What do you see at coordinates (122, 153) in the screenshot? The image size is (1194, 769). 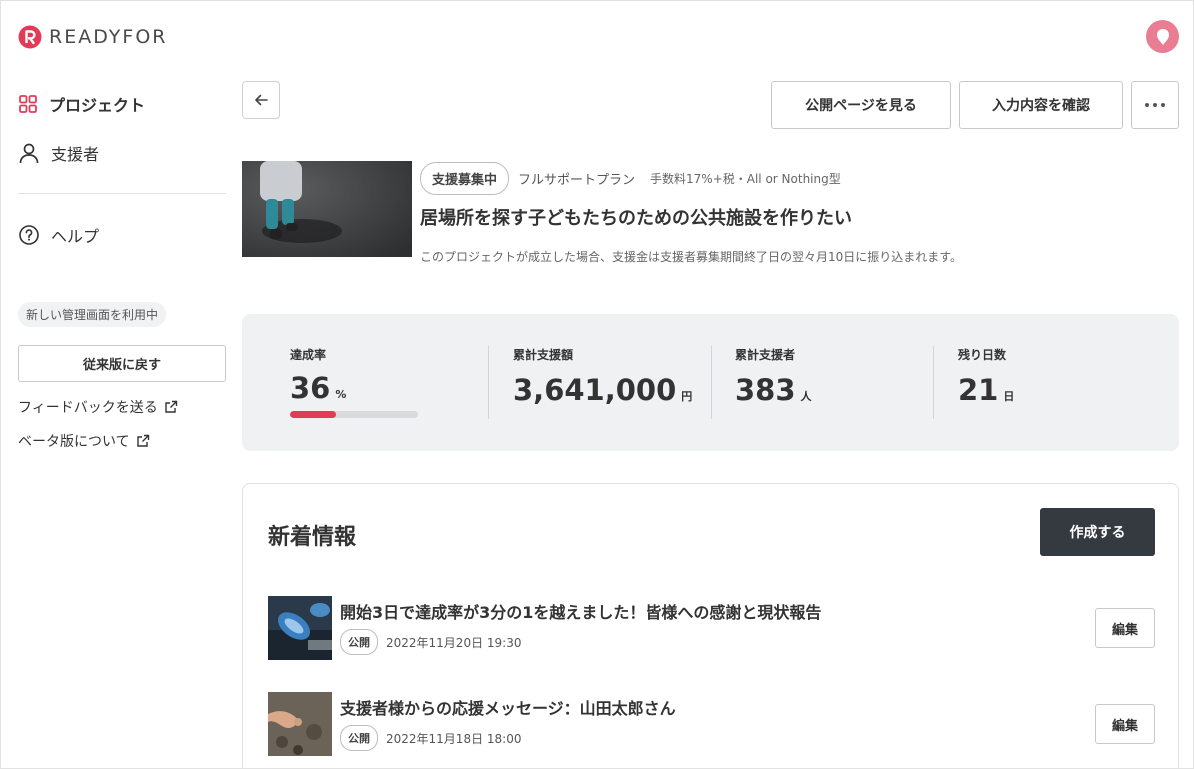 I see `sidebar-item-supporters: 支援者` at bounding box center [122, 153].